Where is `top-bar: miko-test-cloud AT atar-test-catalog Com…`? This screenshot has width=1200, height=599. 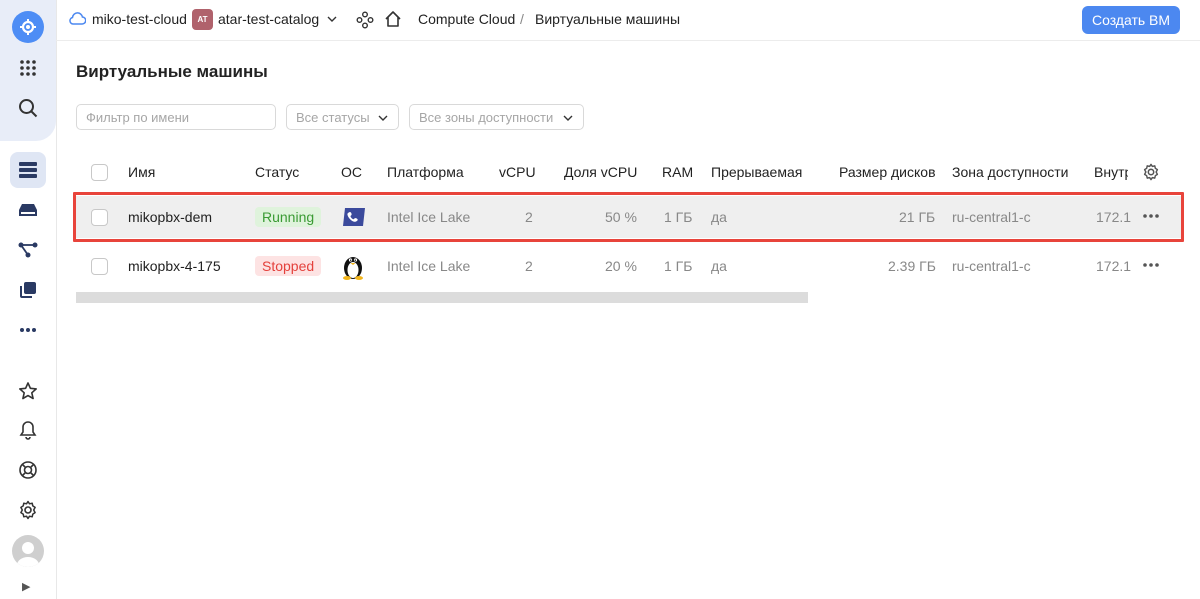
top-bar: miko-test-cloud AT atar-test-catalog Com… is located at coordinates (628, 20).